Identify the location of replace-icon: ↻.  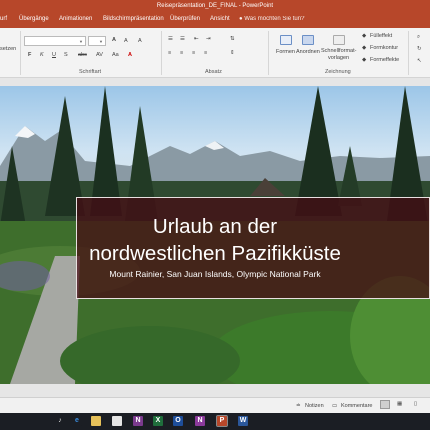
(419, 49).